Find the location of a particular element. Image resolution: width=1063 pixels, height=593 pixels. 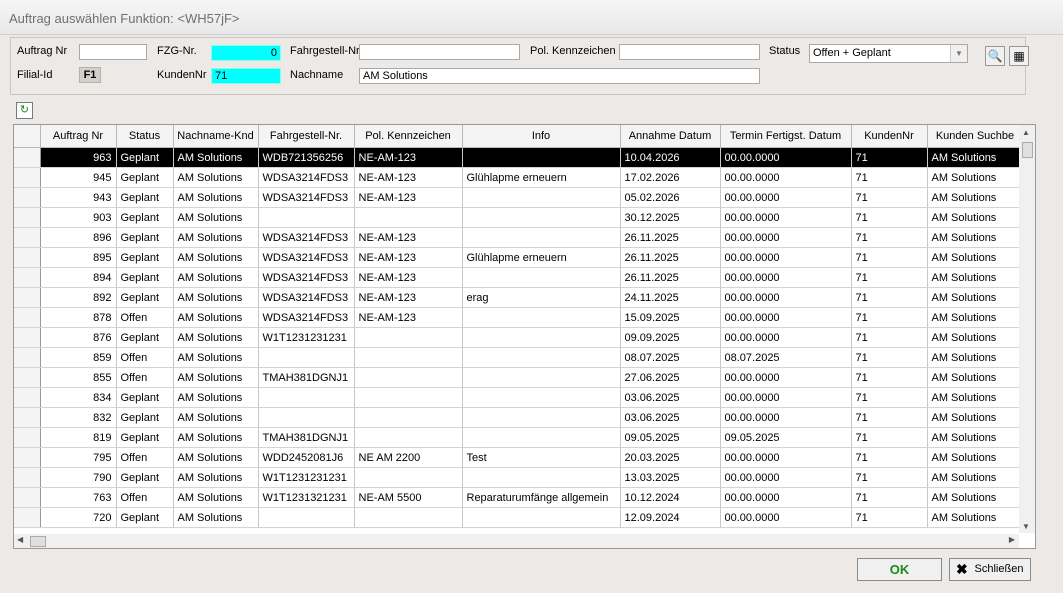

table-cell: W1T1231231231 is located at coordinates (306, 337).